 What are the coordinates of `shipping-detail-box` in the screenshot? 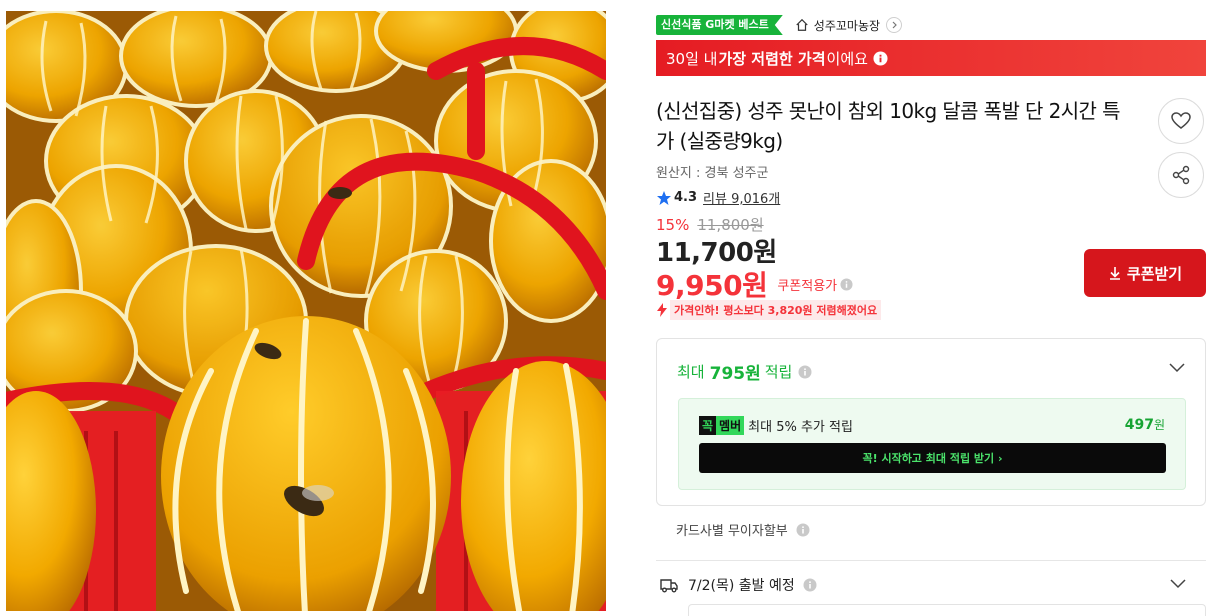 It's located at (947, 610).